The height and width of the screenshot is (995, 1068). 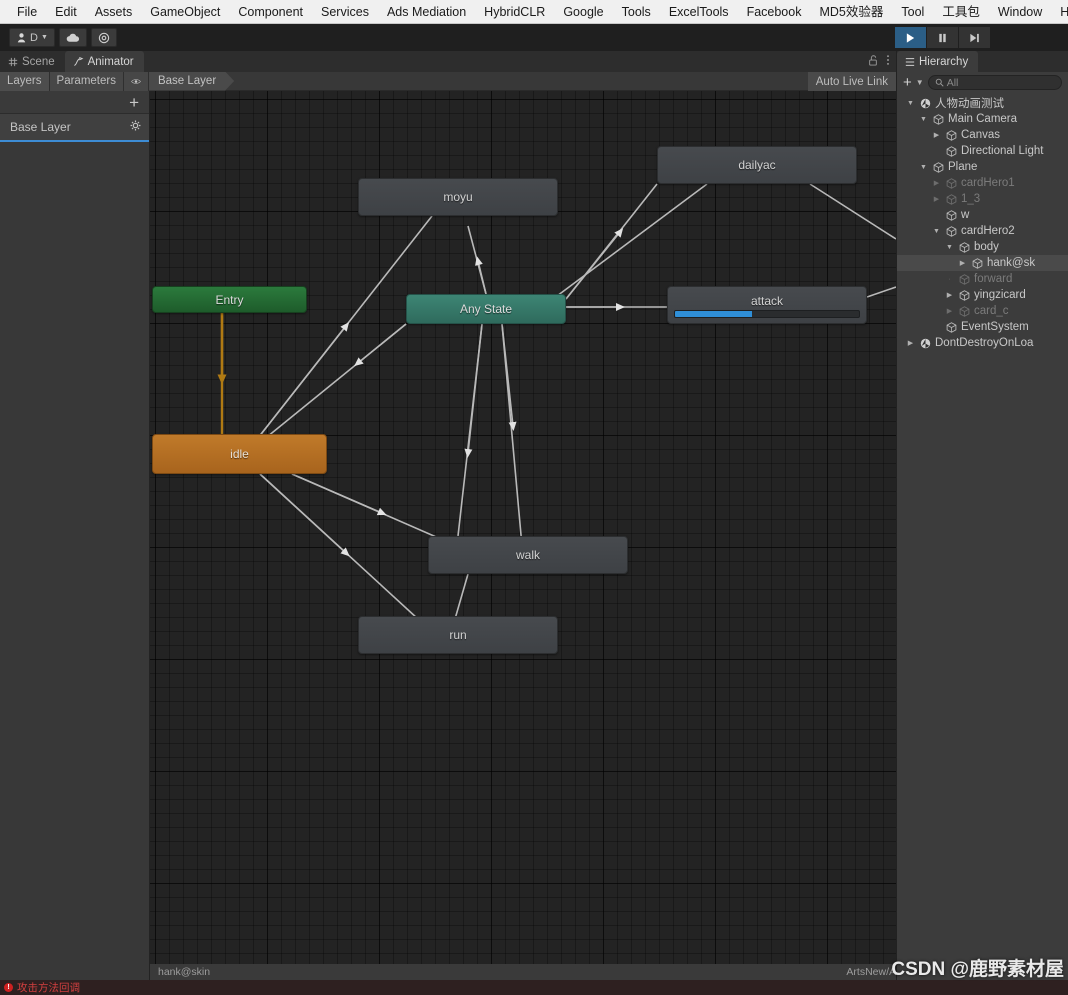 What do you see at coordinates (910, 61) in the screenshot?
I see `hierarchy-icon` at bounding box center [910, 61].